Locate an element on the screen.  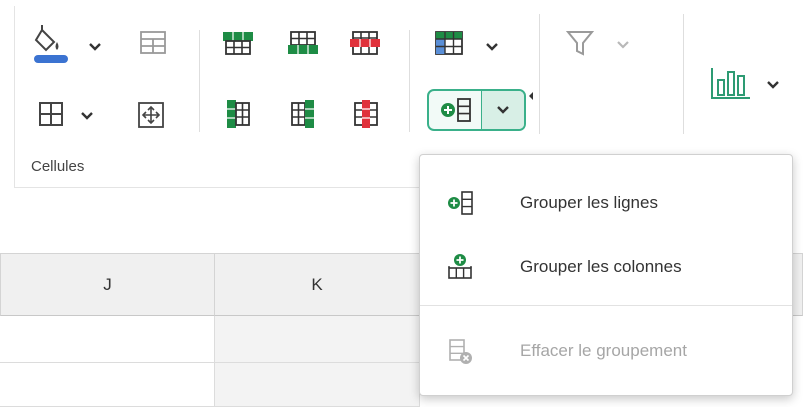
paint-bucket-icon is located at coordinates (51, 44).